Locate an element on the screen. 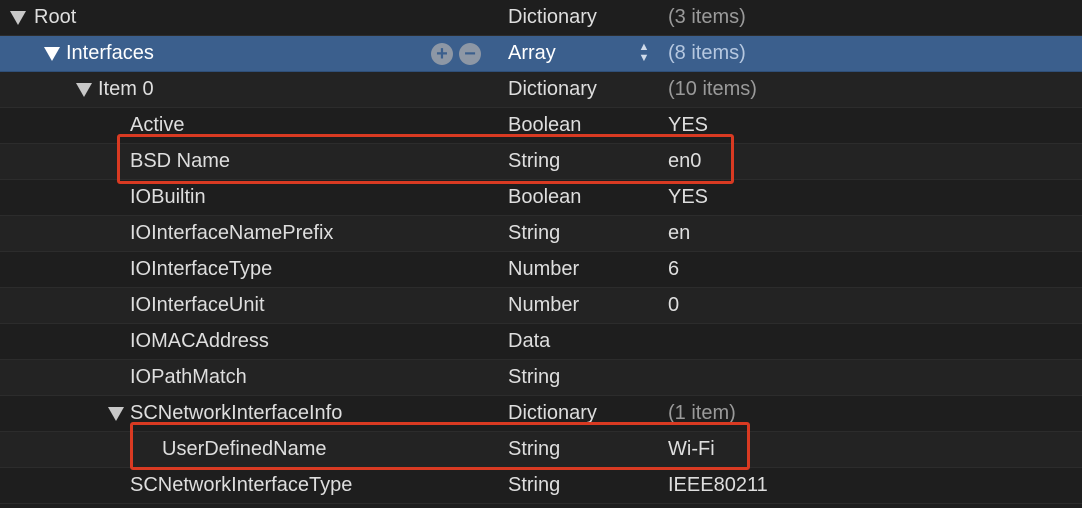 This screenshot has width=1082, height=508. plist-row-scnetworkinterfacetype: SCNetworkInterfaceType String IEEE80211 is located at coordinates (541, 486).